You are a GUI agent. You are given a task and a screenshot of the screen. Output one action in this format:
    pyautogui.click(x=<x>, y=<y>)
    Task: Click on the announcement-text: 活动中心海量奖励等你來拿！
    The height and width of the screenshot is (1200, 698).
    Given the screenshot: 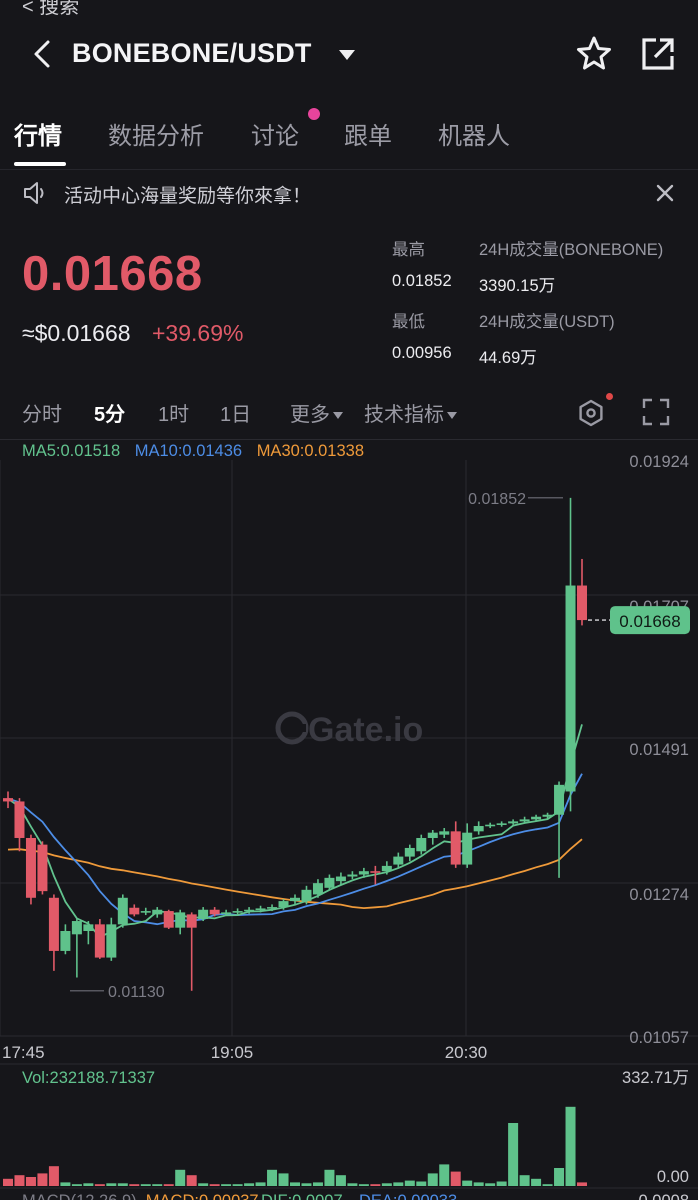 What is the action you would take?
    pyautogui.click(x=188, y=196)
    